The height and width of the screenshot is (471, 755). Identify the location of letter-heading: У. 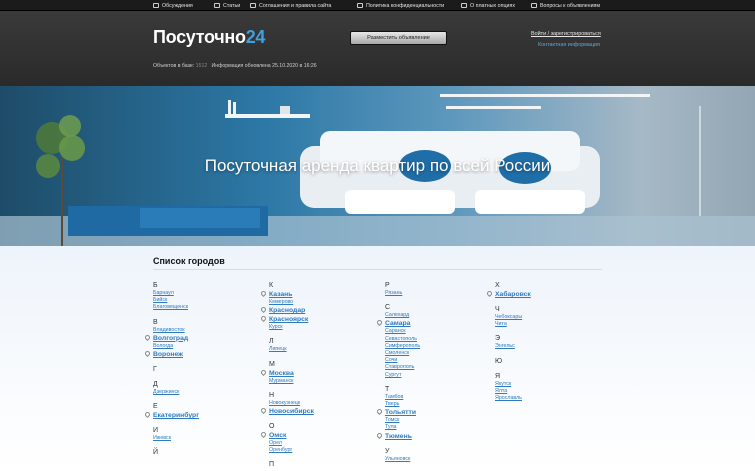
(387, 451).